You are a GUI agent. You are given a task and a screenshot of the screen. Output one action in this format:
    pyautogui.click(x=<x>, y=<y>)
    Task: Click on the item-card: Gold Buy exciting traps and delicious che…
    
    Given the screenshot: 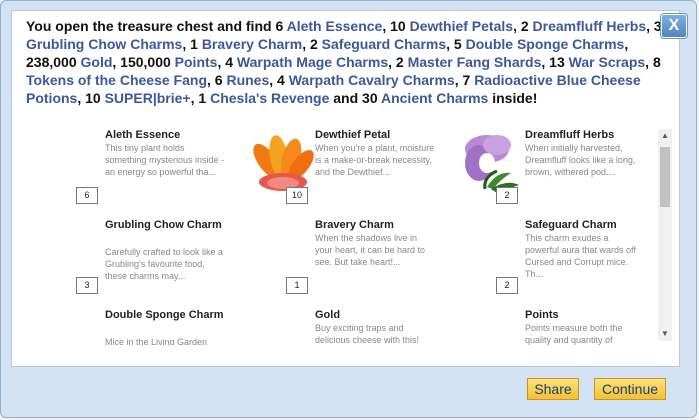 What is the action you would take?
    pyautogui.click(x=370, y=325)
    